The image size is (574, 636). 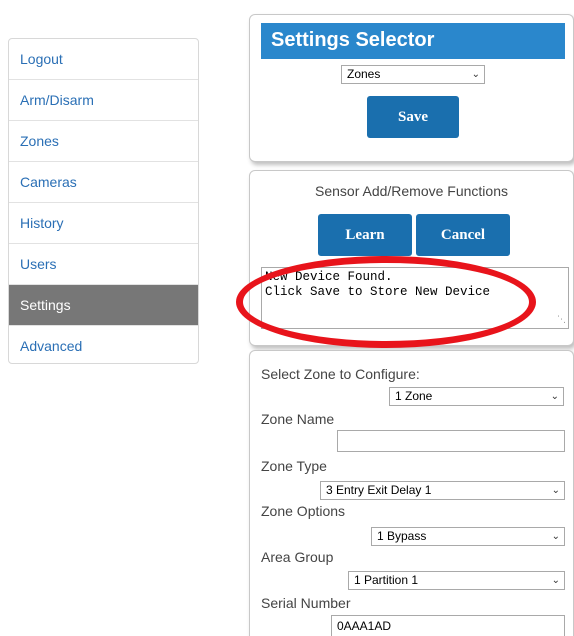 I want to click on zone-type-value: 3 Entry Exit Delay 1, so click(x=379, y=490).